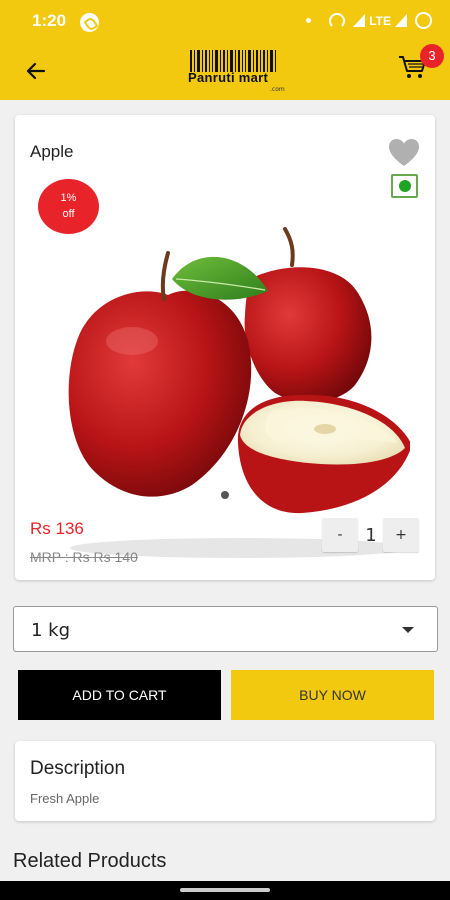  What do you see at coordinates (404, 153) in the screenshot?
I see `wishlist-heart-icon` at bounding box center [404, 153].